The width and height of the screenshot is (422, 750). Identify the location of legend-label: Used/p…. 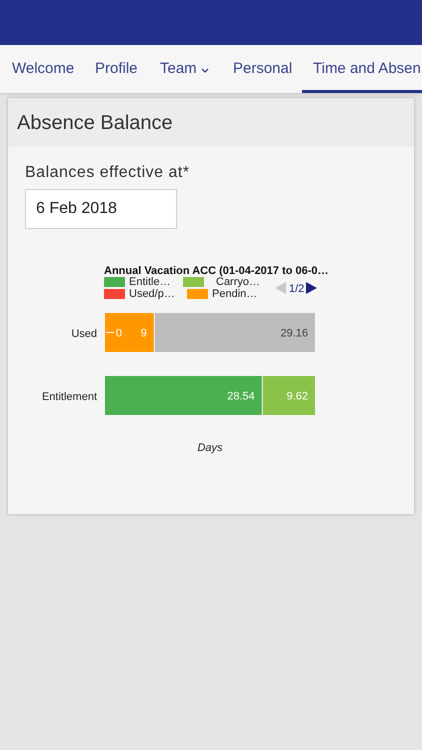
(152, 294).